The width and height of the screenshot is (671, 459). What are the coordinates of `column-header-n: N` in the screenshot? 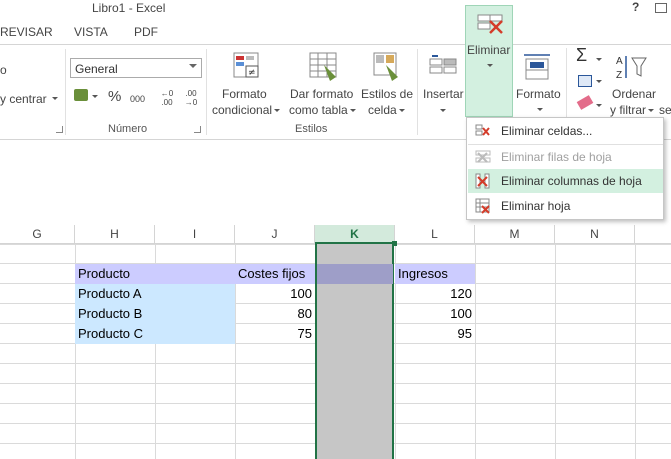 It's located at (595, 234).